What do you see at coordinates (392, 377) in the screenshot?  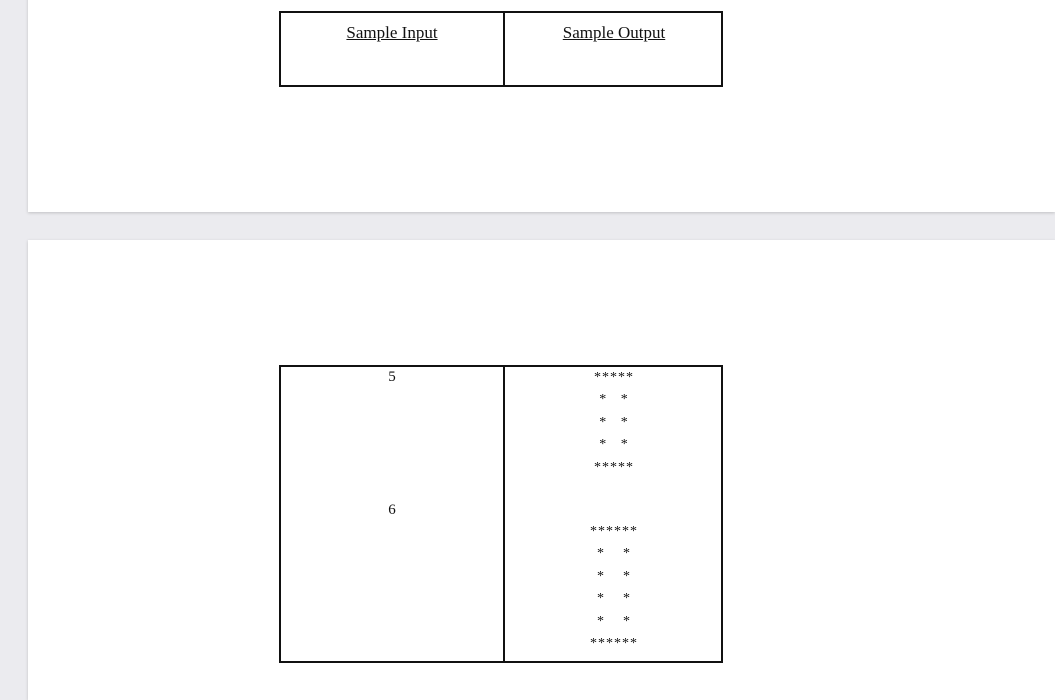 I see `sample-input-1: 5` at bounding box center [392, 377].